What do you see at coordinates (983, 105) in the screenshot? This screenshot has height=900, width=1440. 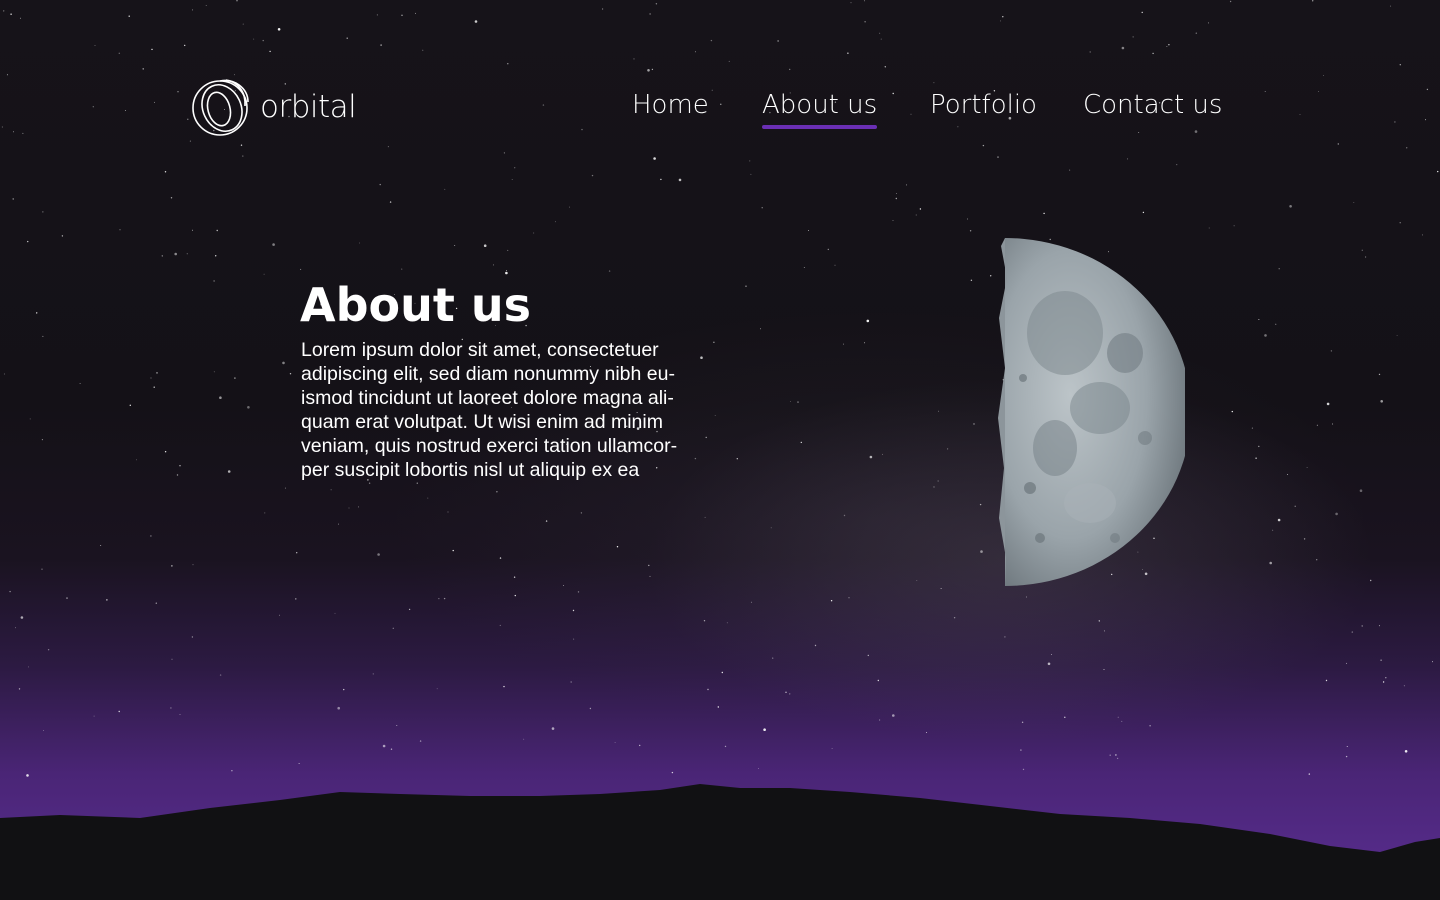 I see `nav-item-portfolio: Portfolio` at bounding box center [983, 105].